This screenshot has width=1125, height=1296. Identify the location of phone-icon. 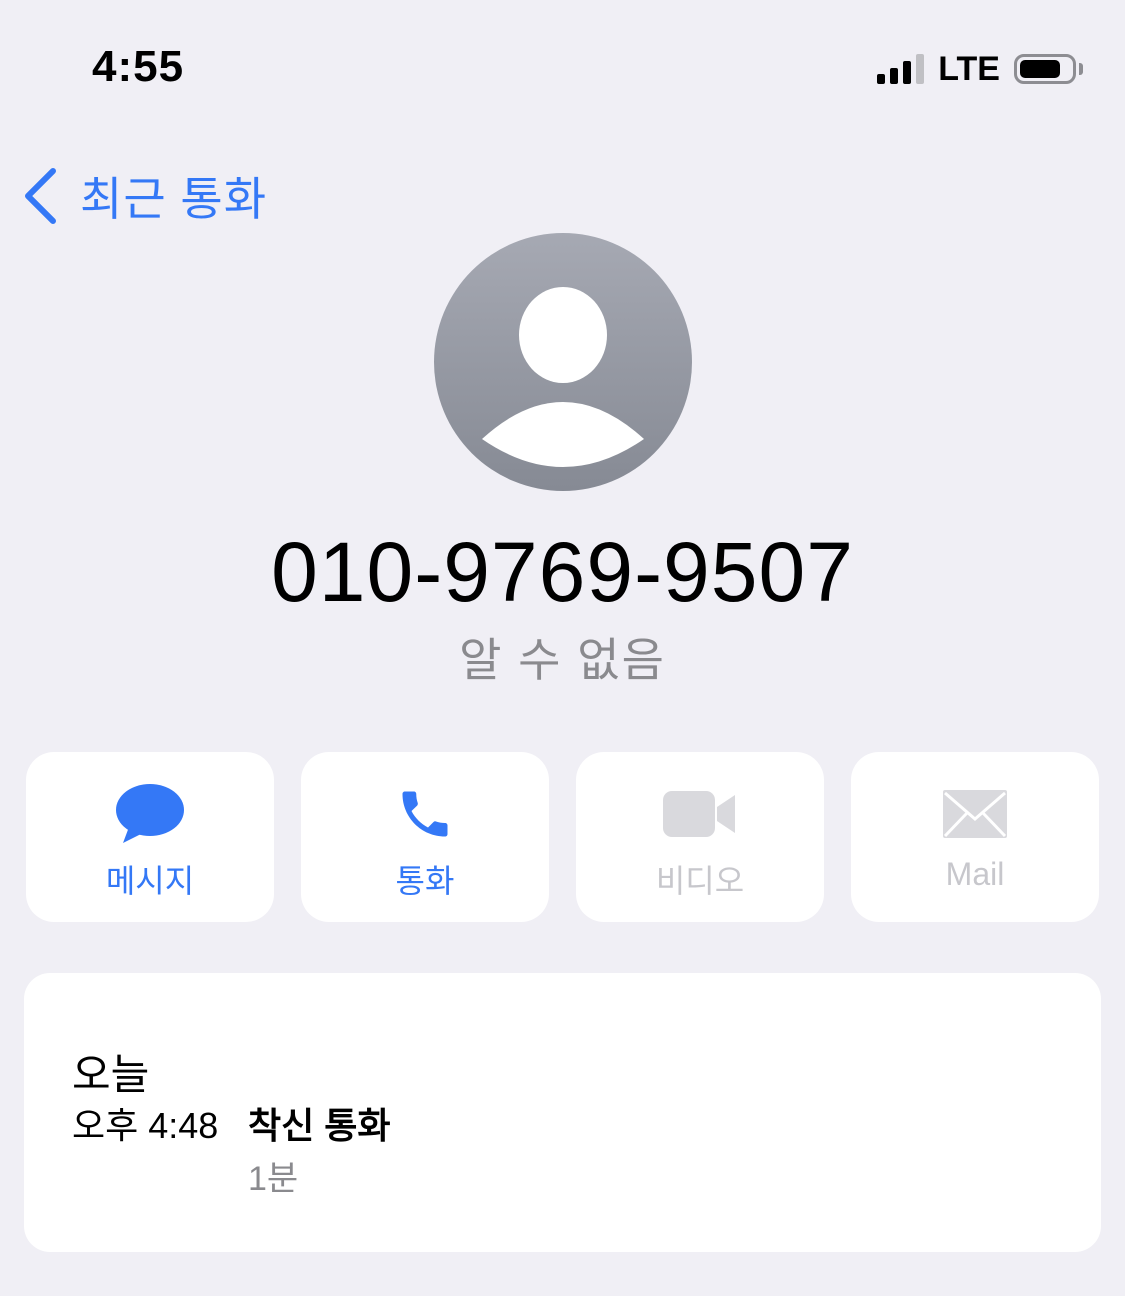
(425, 814).